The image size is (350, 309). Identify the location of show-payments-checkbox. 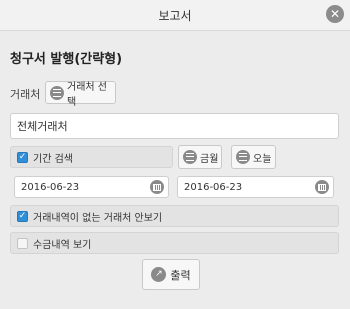
(22, 243).